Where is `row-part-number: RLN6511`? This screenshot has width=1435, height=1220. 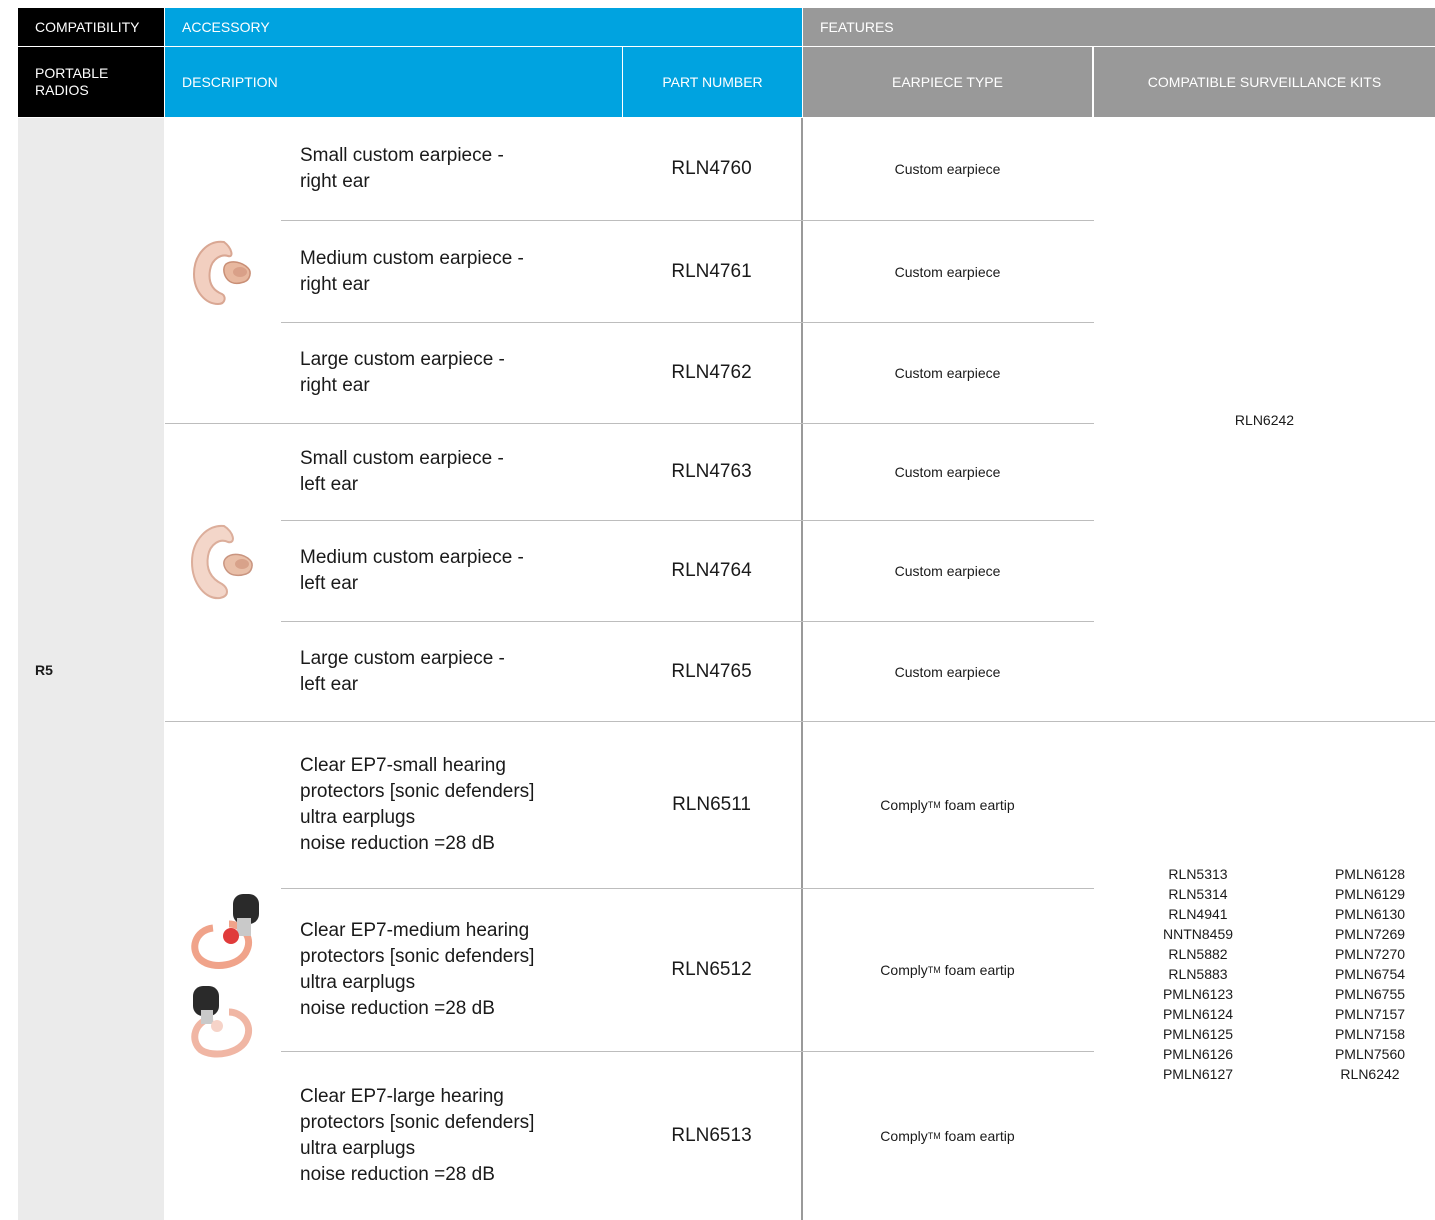
row-part-number: RLN6511 is located at coordinates (711, 804).